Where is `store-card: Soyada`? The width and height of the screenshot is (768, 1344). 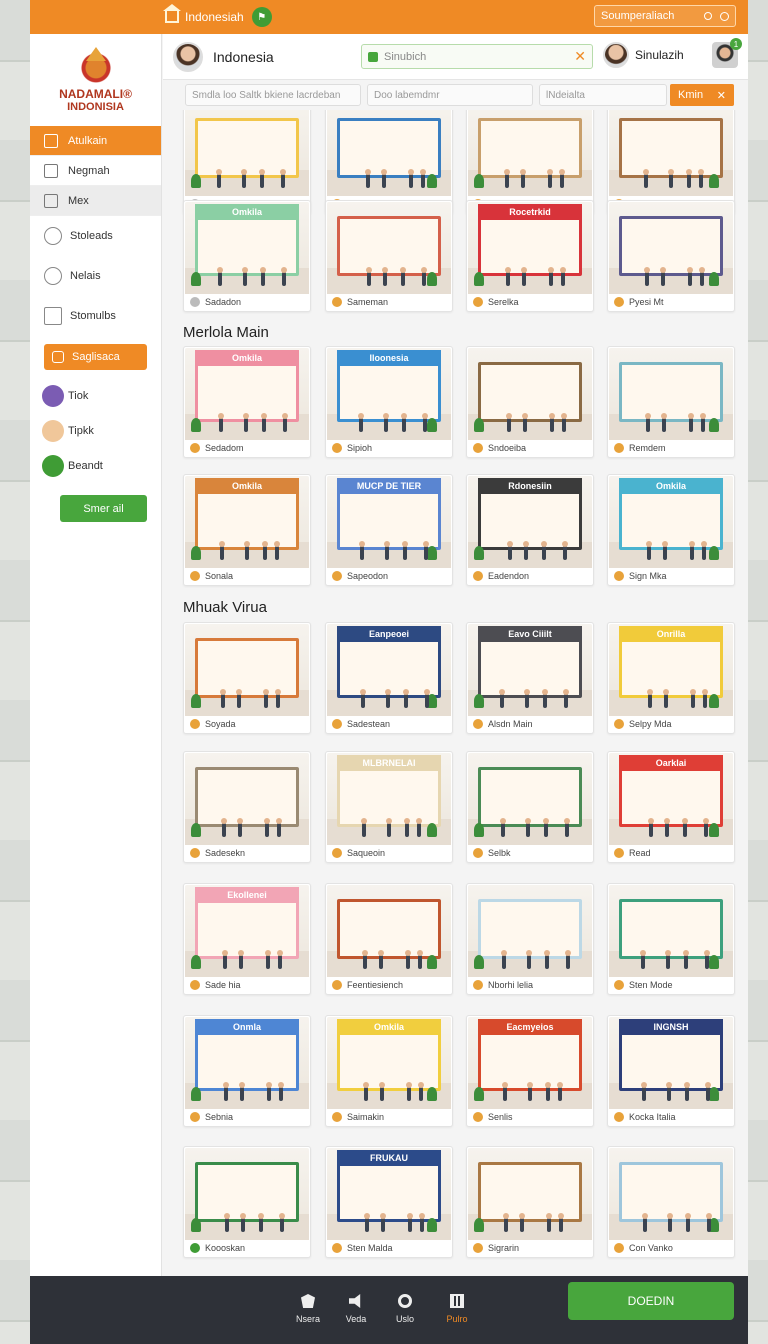
store-card: Soyada is located at coordinates (247, 678).